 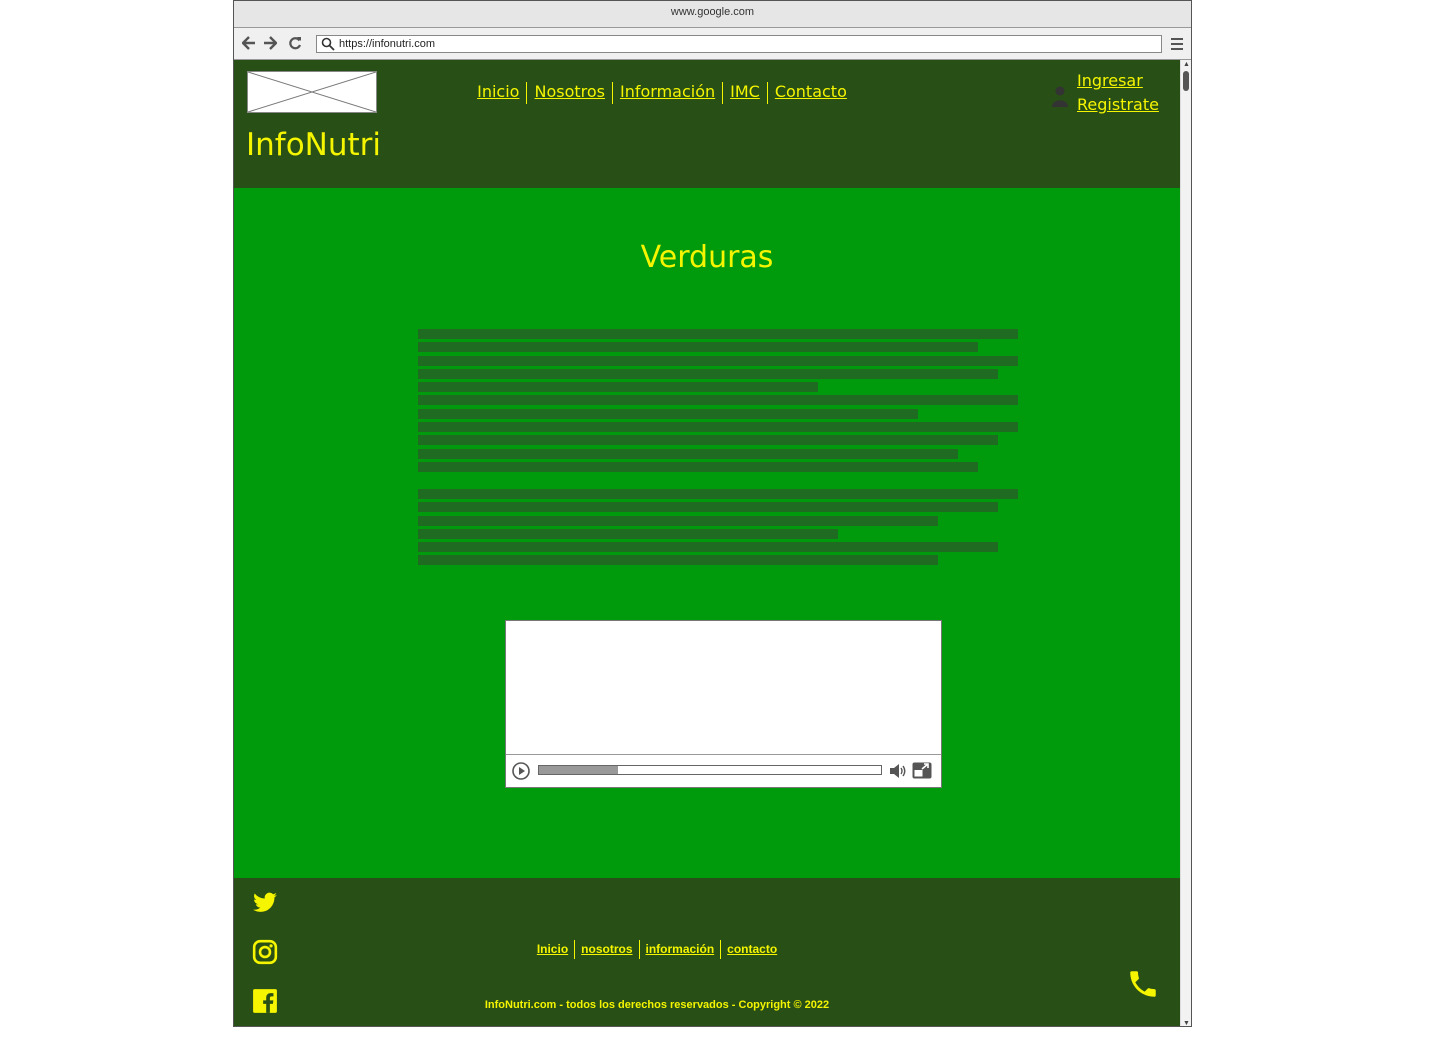 I want to click on back-arrow-icon, so click(x=248, y=45).